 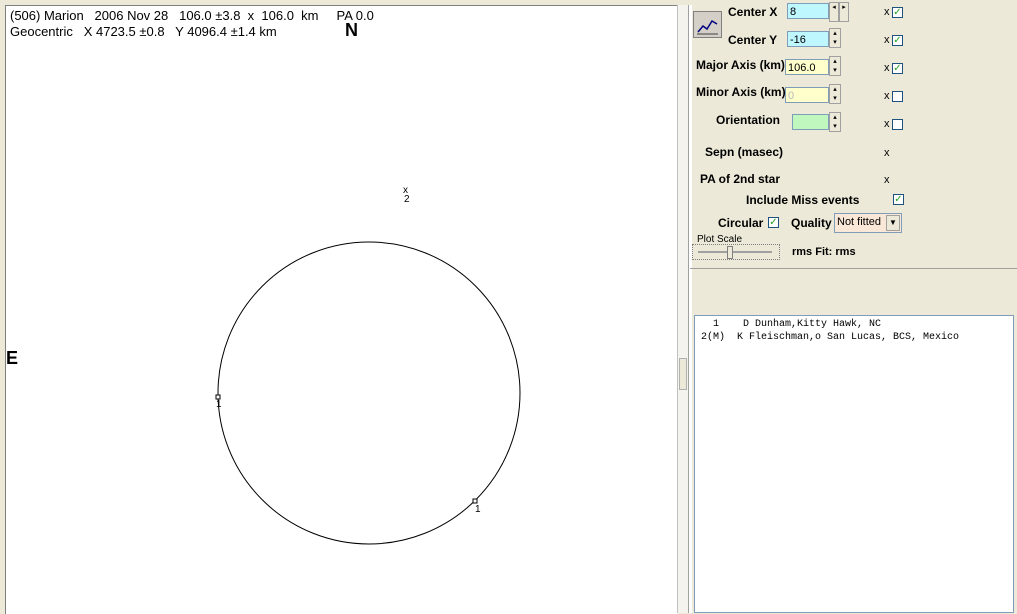 What do you see at coordinates (834, 12) in the screenshot?
I see `center-x-left-arrow: ◂` at bounding box center [834, 12].